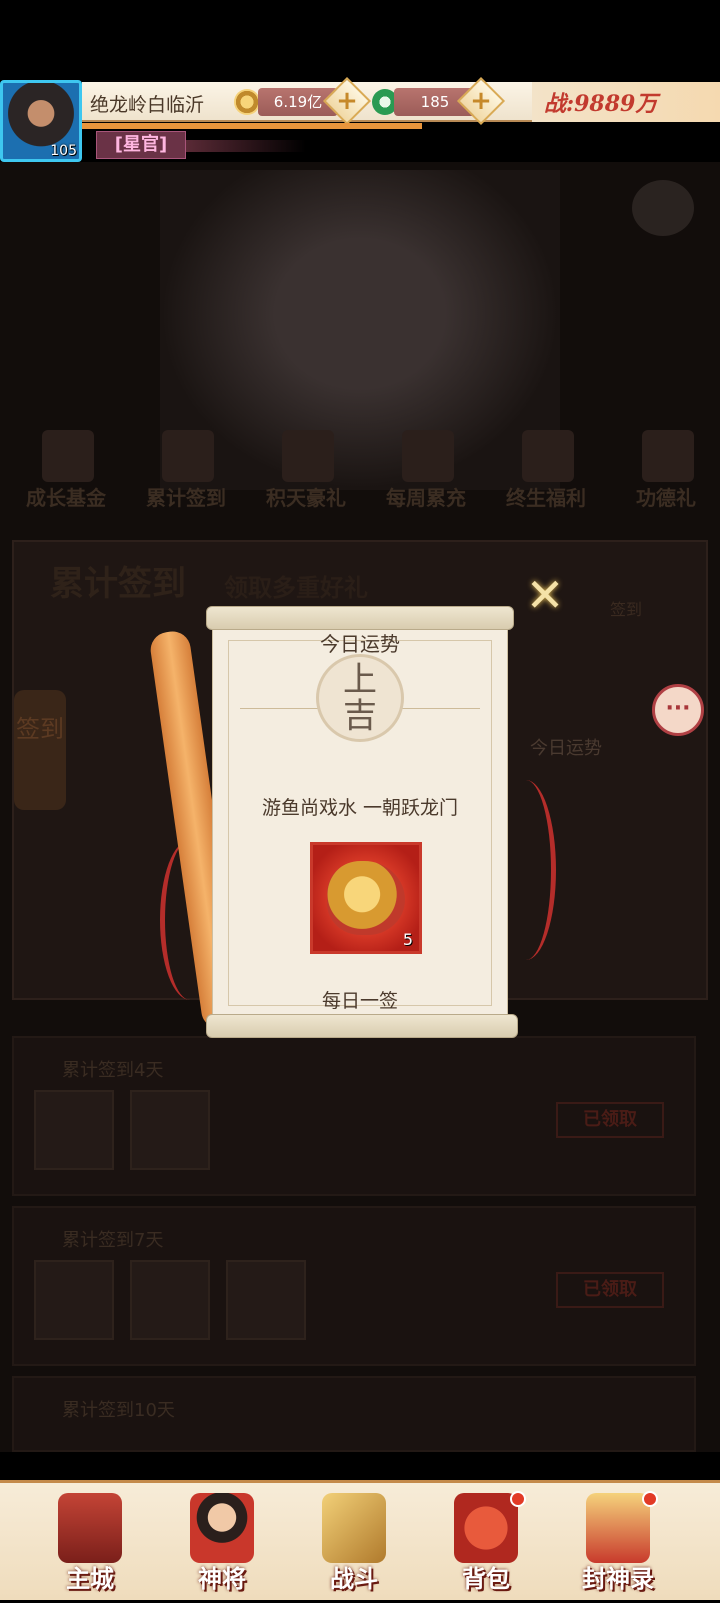  Describe the element at coordinates (308, 456) in the screenshot. I see `gift-icon` at that location.